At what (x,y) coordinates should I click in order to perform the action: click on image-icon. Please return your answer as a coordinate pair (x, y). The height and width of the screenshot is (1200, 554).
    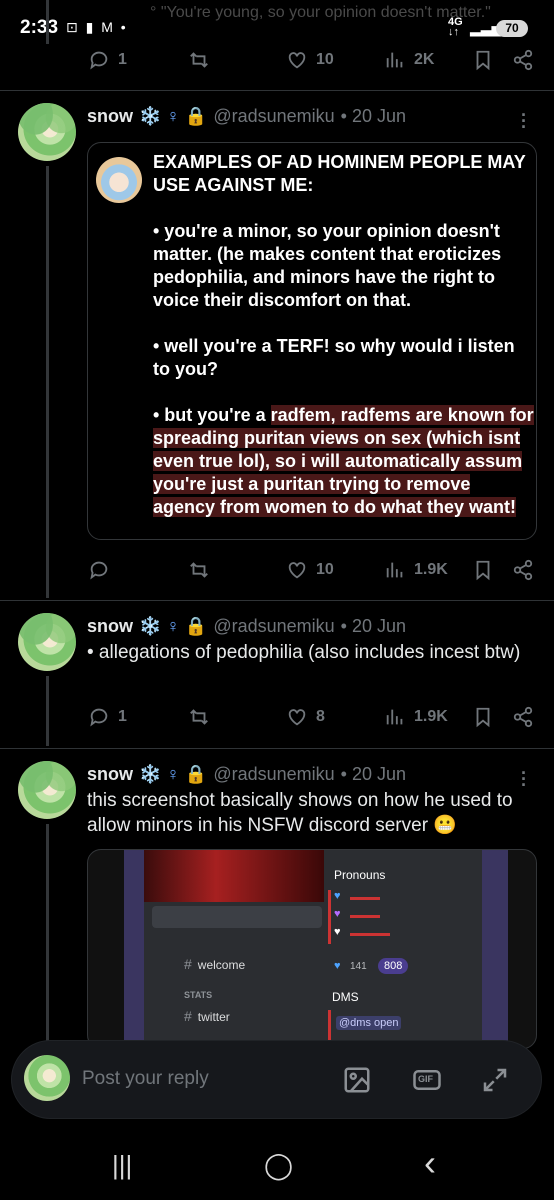
    Looking at the image, I should click on (357, 1080).